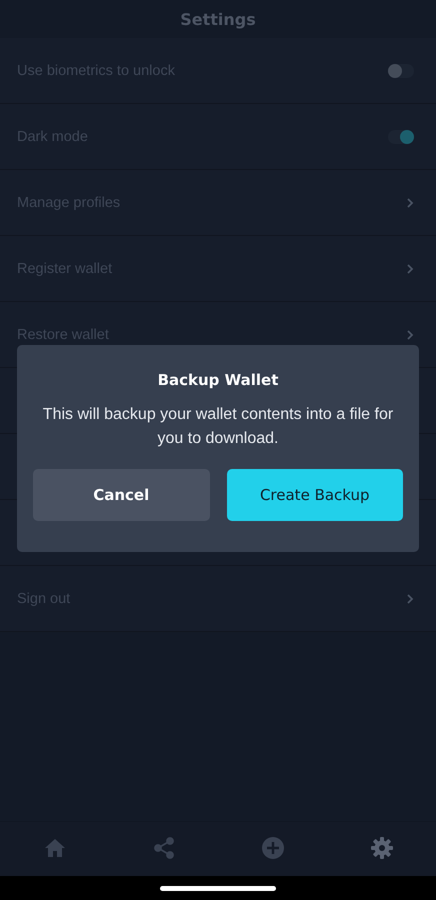 Image resolution: width=436 pixels, height=900 pixels. What do you see at coordinates (218, 888) in the screenshot?
I see `home-indicator` at bounding box center [218, 888].